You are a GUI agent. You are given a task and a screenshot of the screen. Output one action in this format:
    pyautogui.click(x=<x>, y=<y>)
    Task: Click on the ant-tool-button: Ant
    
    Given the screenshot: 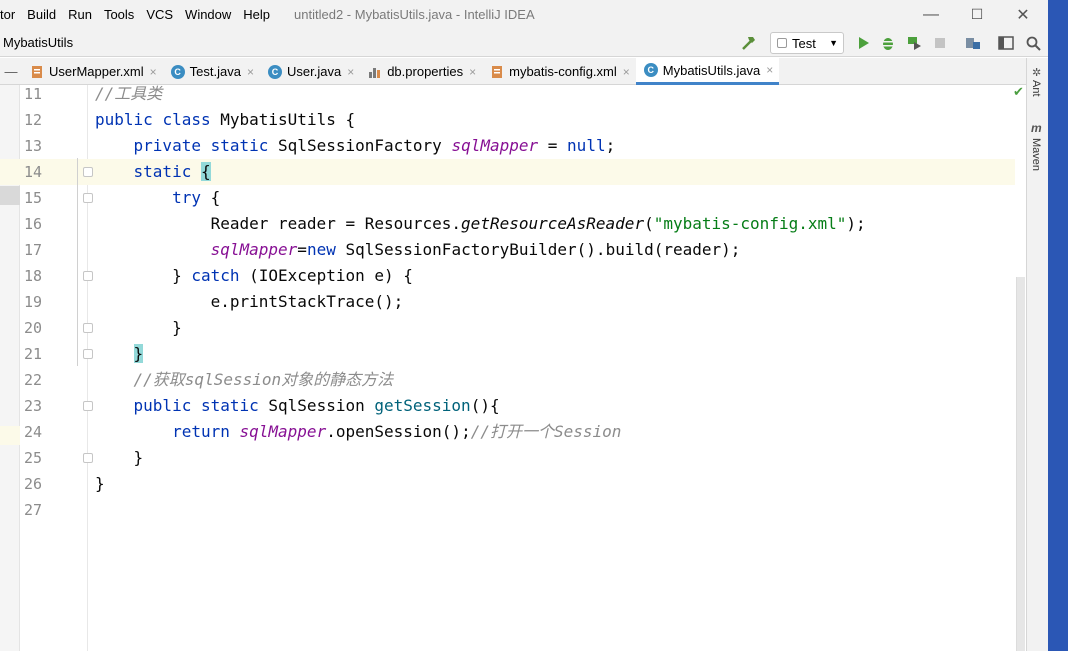 What is the action you would take?
    pyautogui.click(x=1036, y=88)
    